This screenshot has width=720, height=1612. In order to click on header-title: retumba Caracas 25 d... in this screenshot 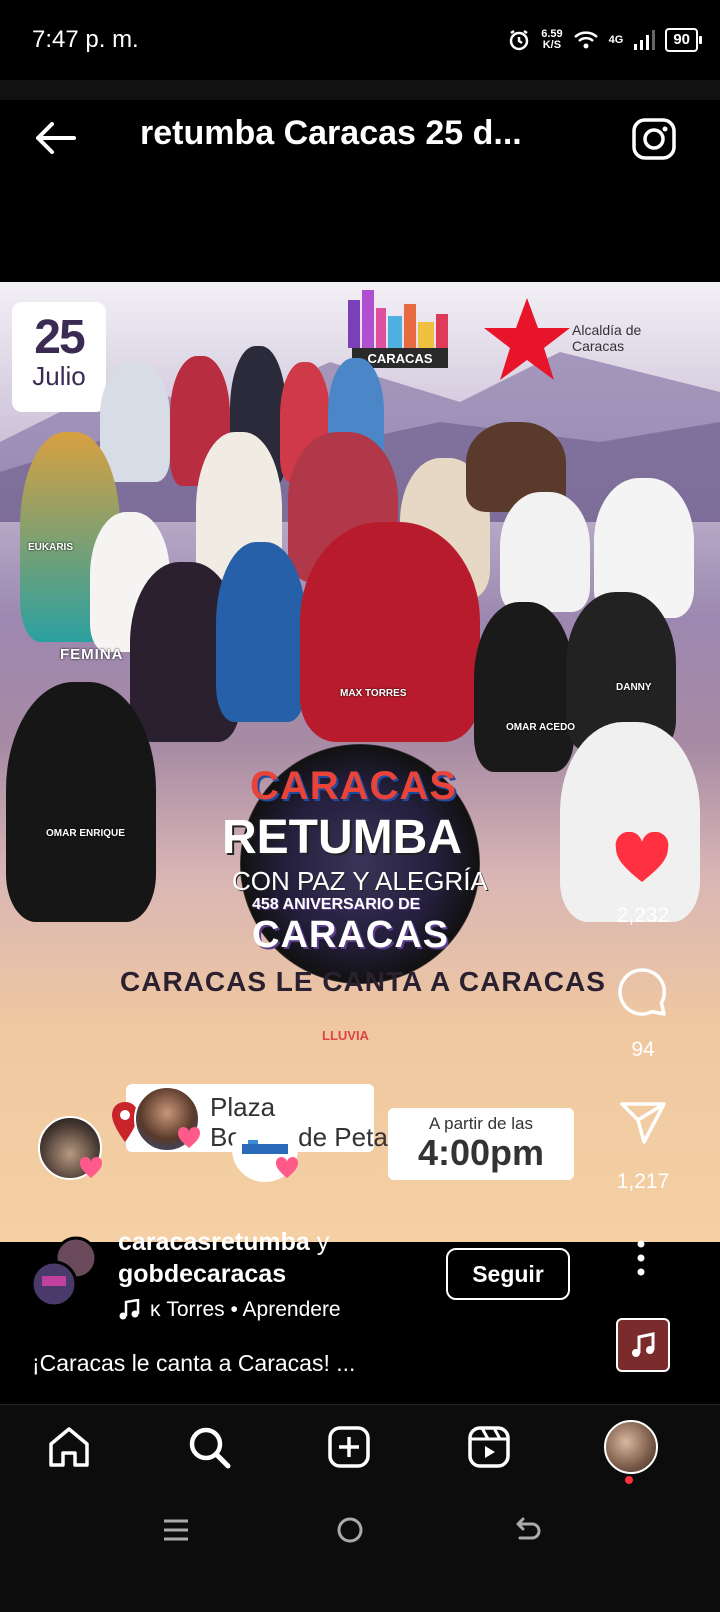, I will do `click(331, 133)`.